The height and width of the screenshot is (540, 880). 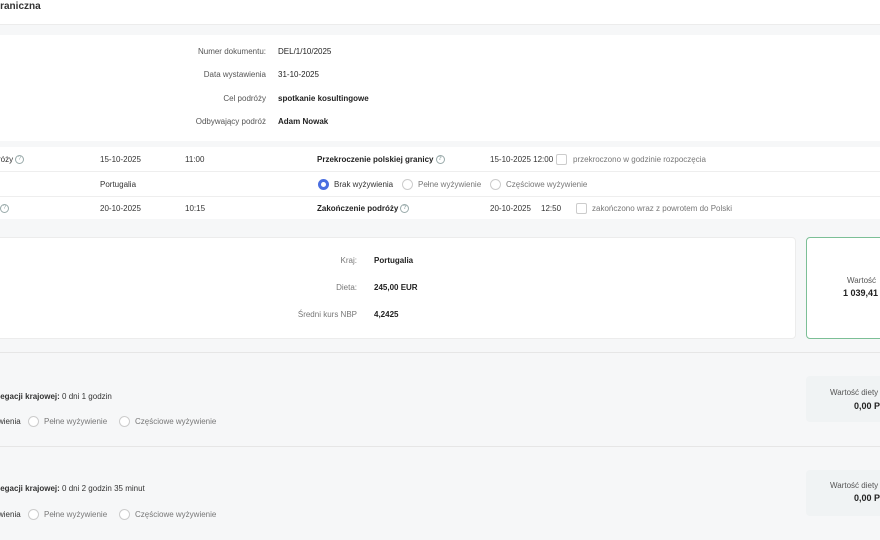 I want to click on return-check-checkbox, so click(x=581, y=208).